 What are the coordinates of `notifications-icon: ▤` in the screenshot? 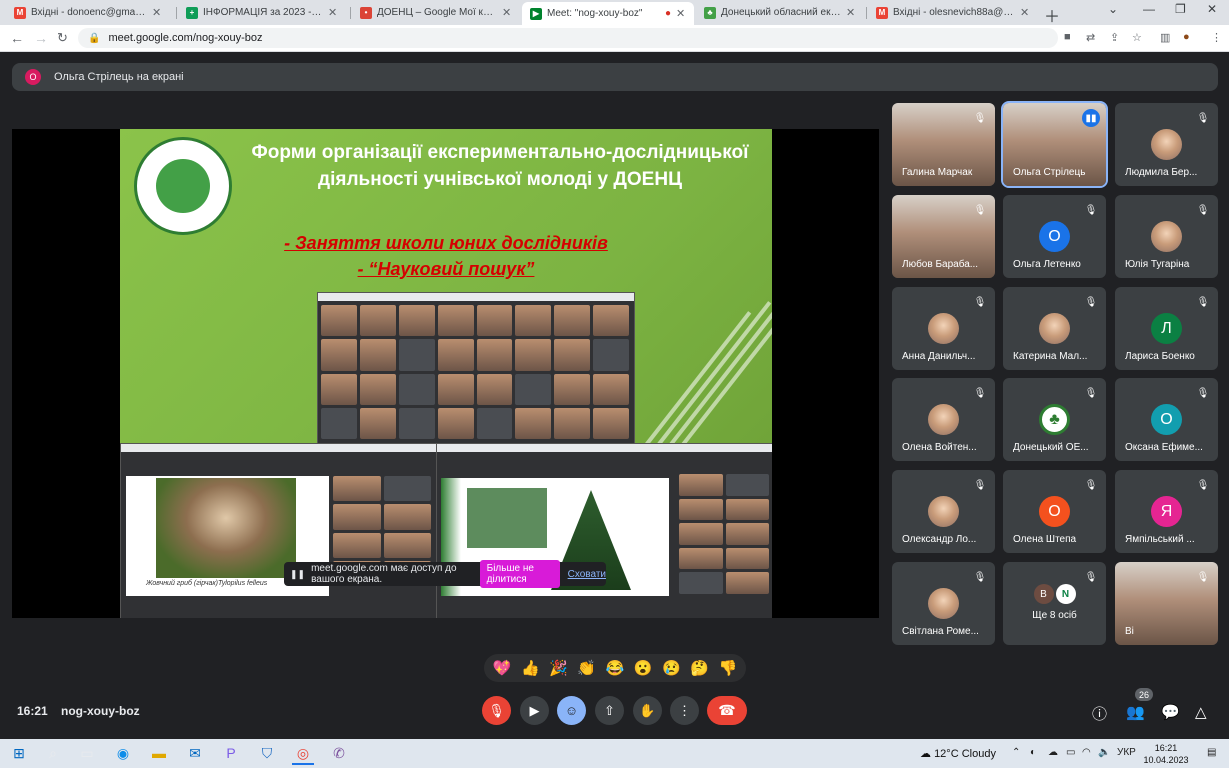 It's located at (1211, 752).